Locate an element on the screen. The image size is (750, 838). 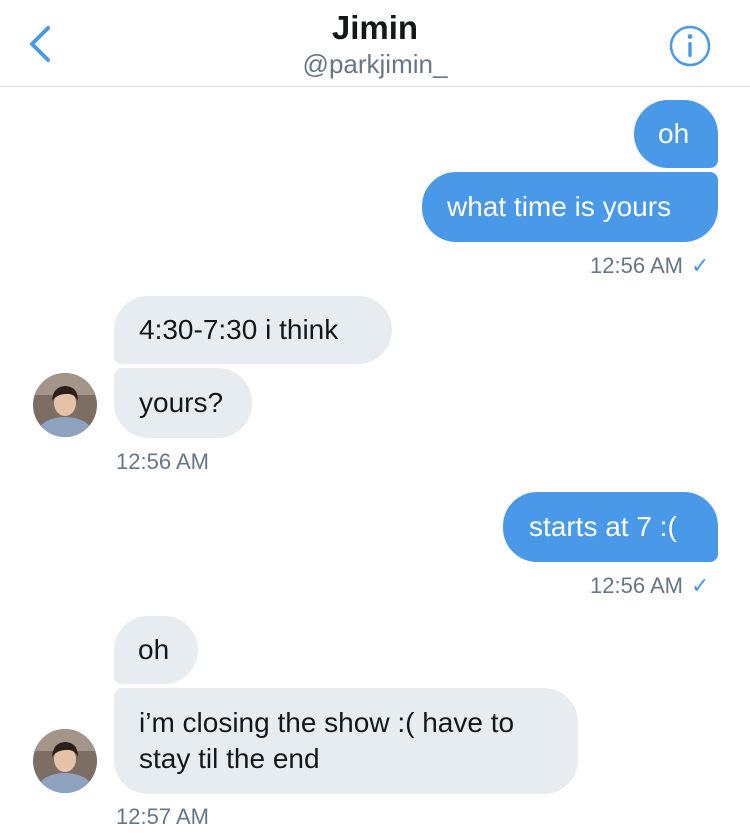
info-button is located at coordinates (690, 46).